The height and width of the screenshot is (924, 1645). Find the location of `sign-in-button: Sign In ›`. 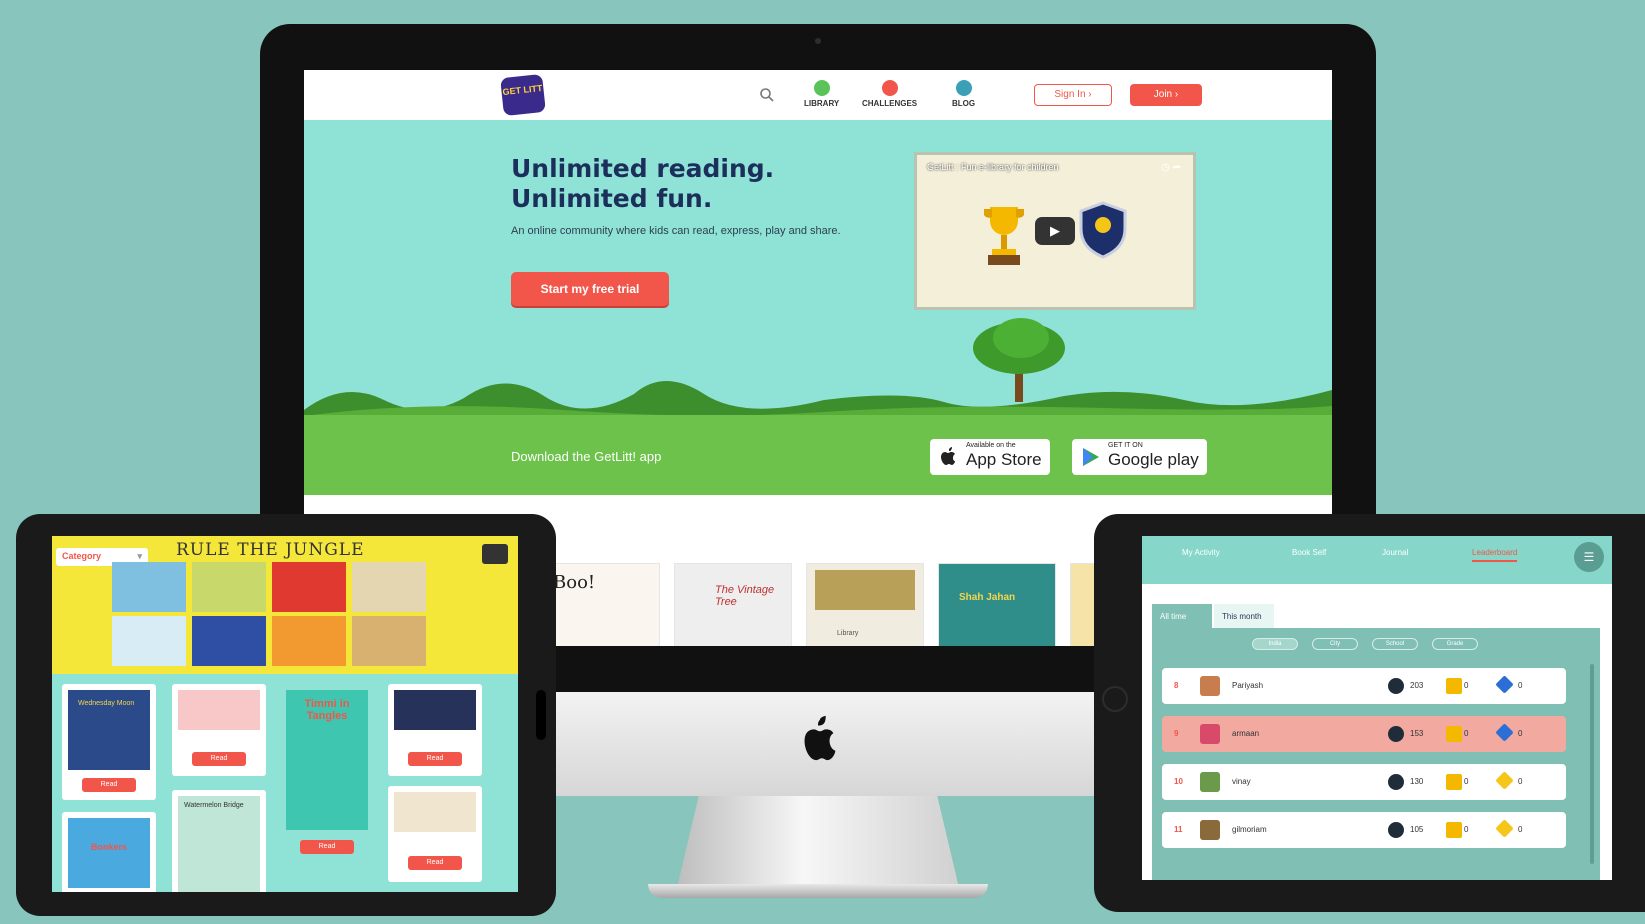

sign-in-button: Sign In › is located at coordinates (1073, 95).